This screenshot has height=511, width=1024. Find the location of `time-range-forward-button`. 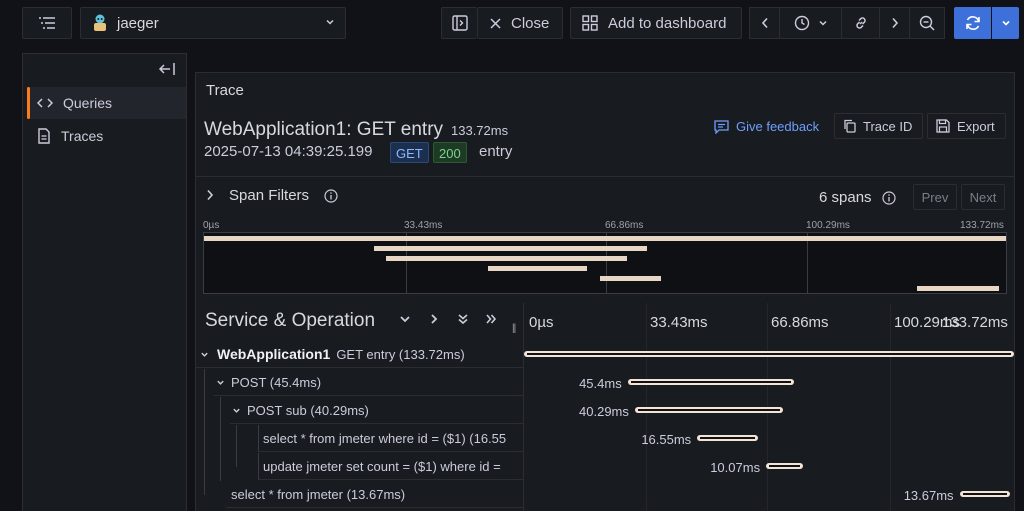

time-range-forward-button is located at coordinates (894, 23).